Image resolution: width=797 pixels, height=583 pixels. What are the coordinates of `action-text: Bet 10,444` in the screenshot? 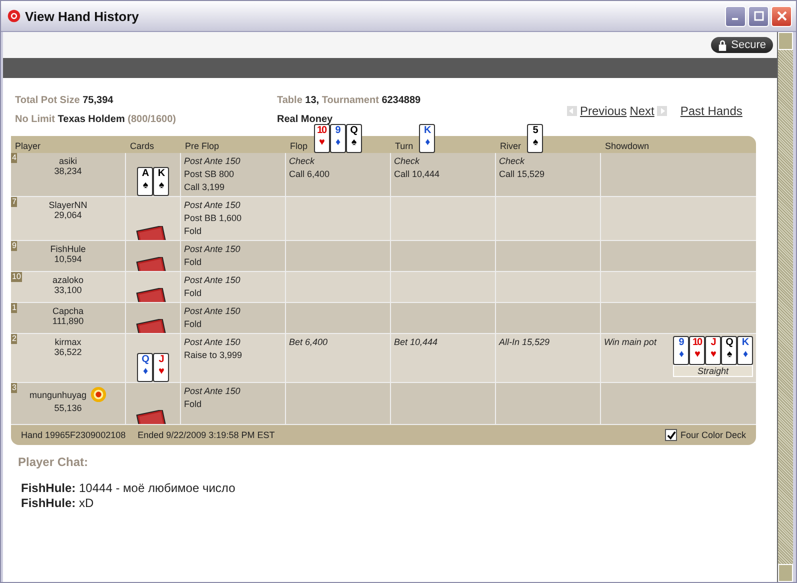 It's located at (416, 342).